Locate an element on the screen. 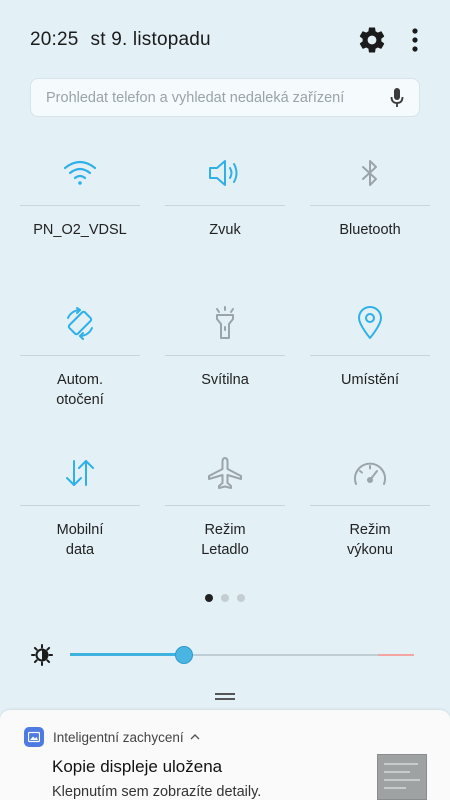 Image resolution: width=450 pixels, height=800 pixels. chevron-up-icon is located at coordinates (195, 737).